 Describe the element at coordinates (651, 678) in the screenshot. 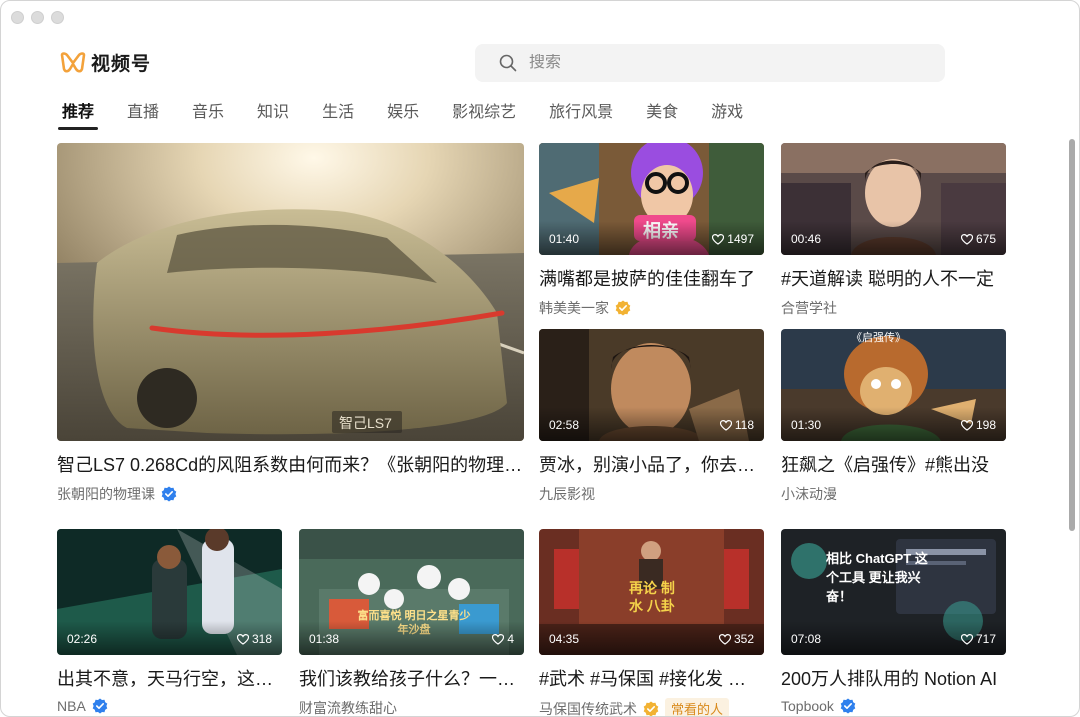

I see `video-title: #武术 #马保国 #接化发 马保国` at that location.